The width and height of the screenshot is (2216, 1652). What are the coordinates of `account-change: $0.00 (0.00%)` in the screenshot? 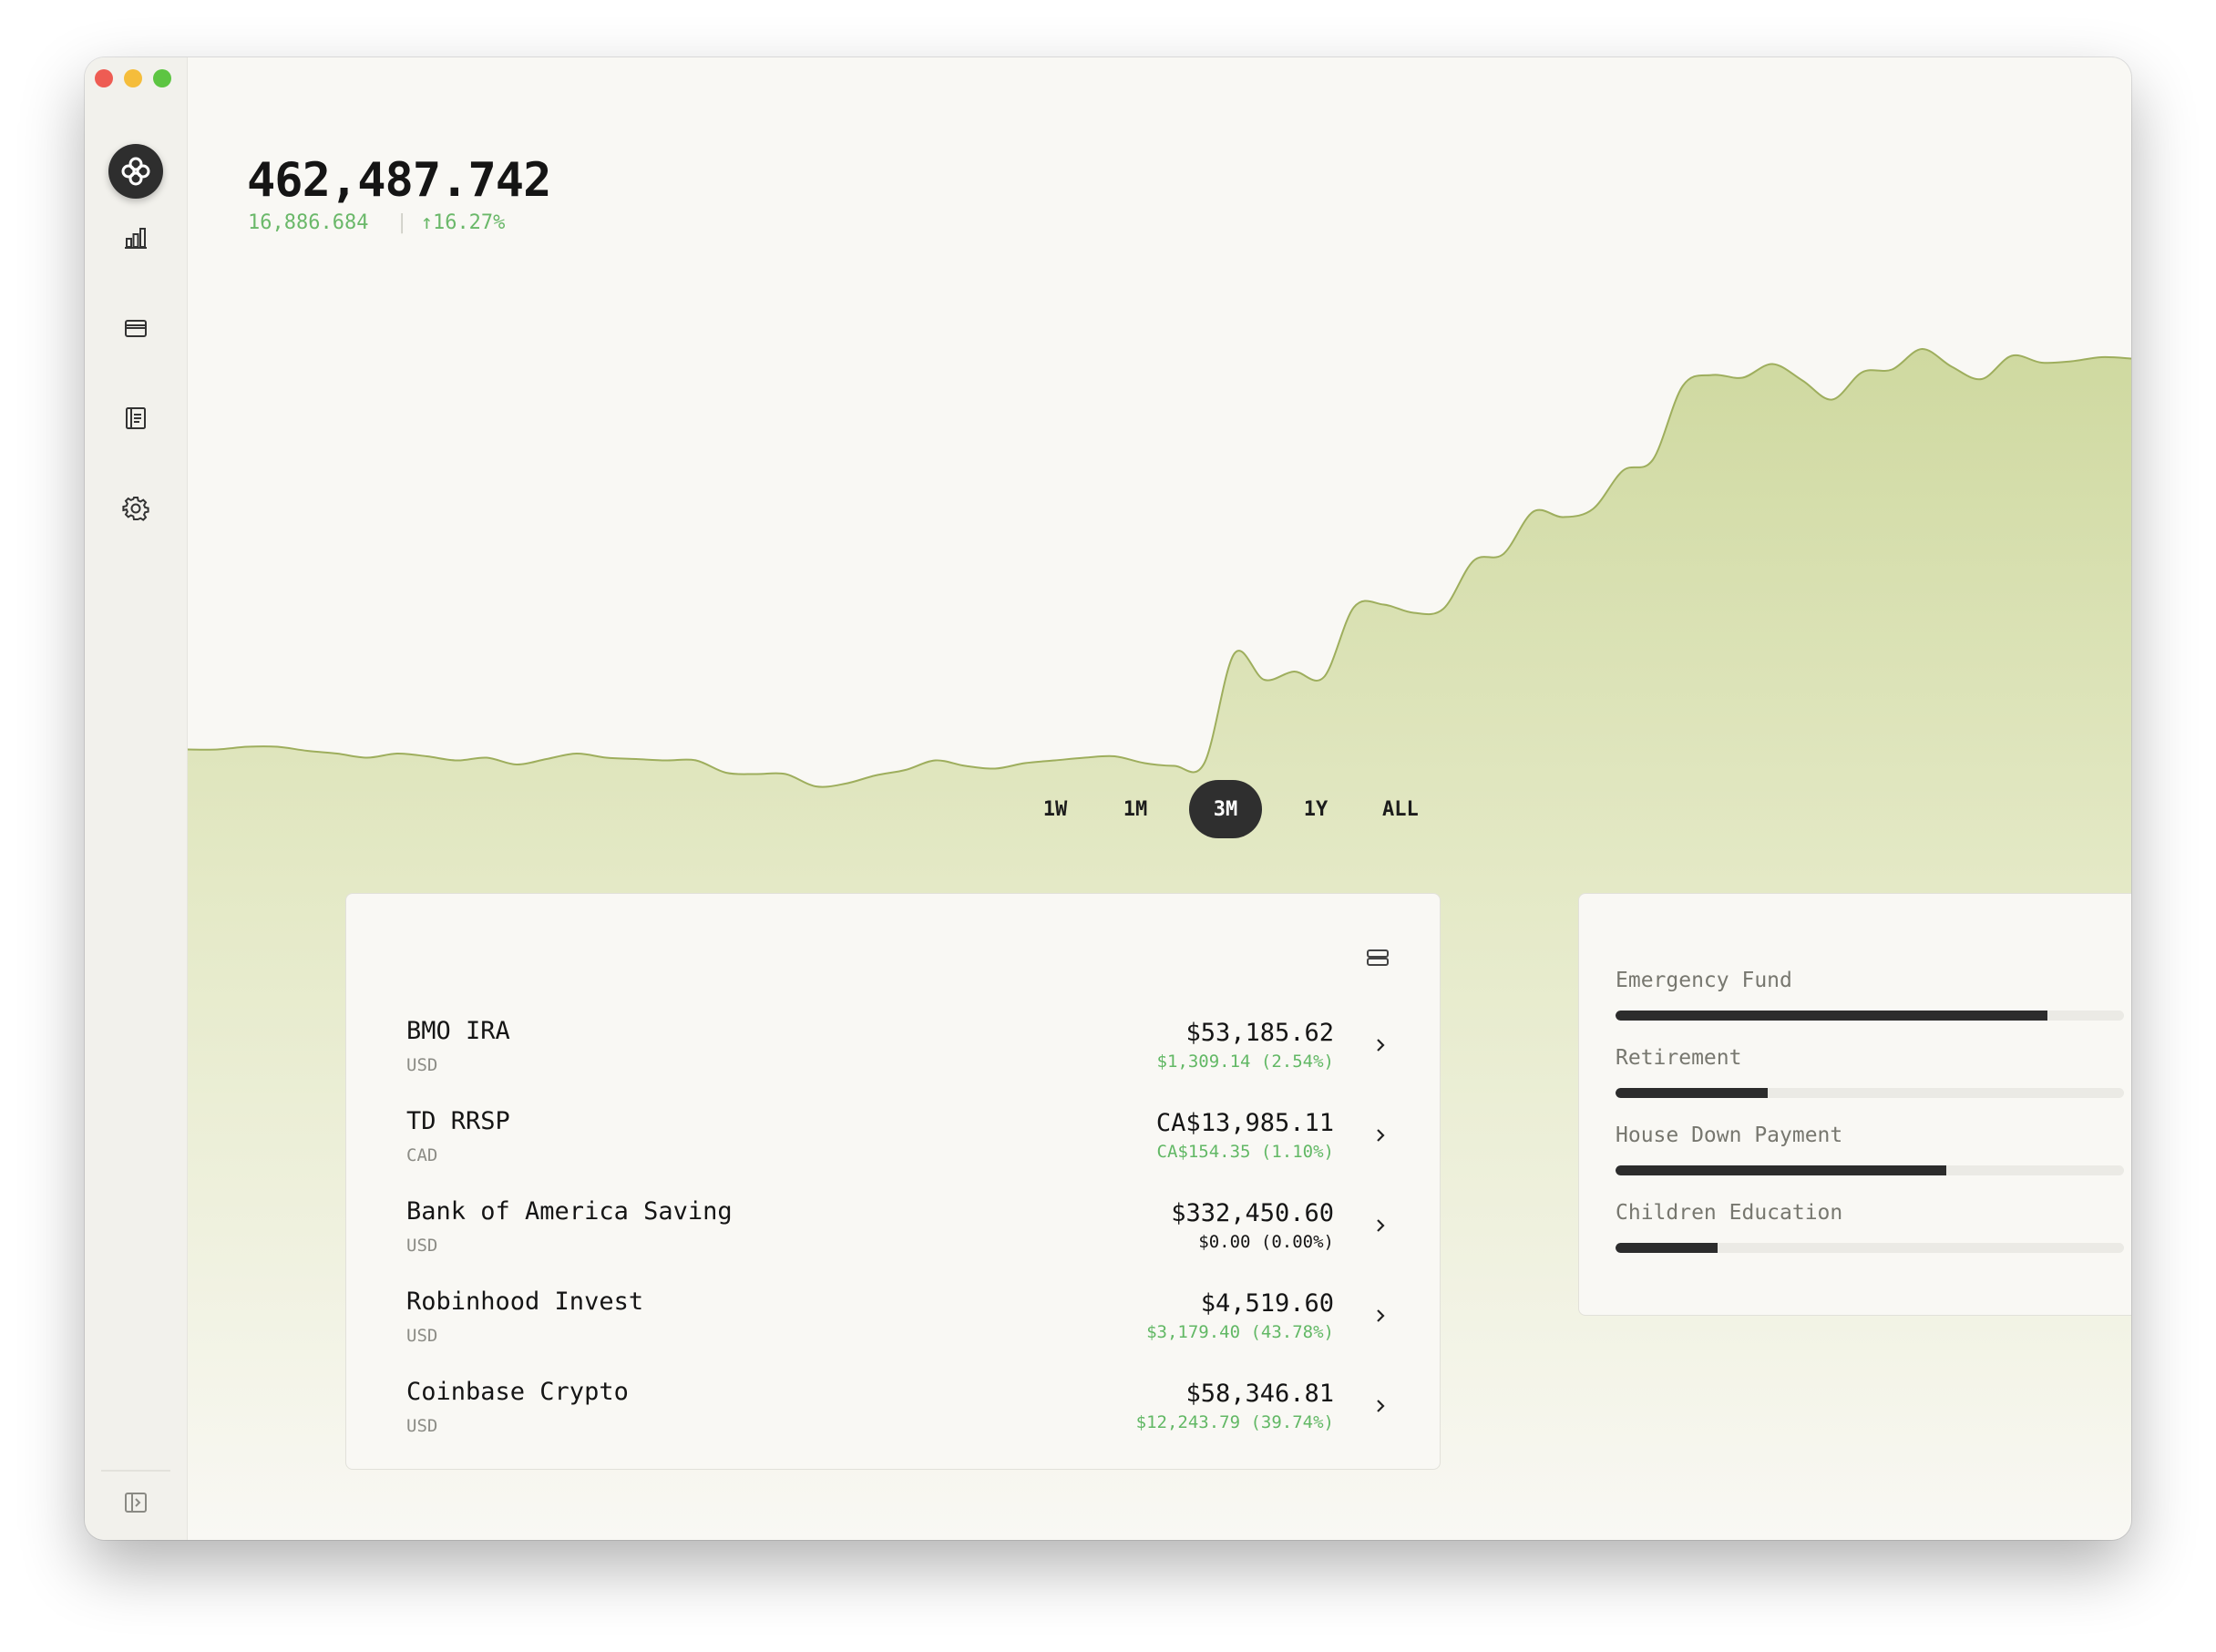 It's located at (1266, 1242).